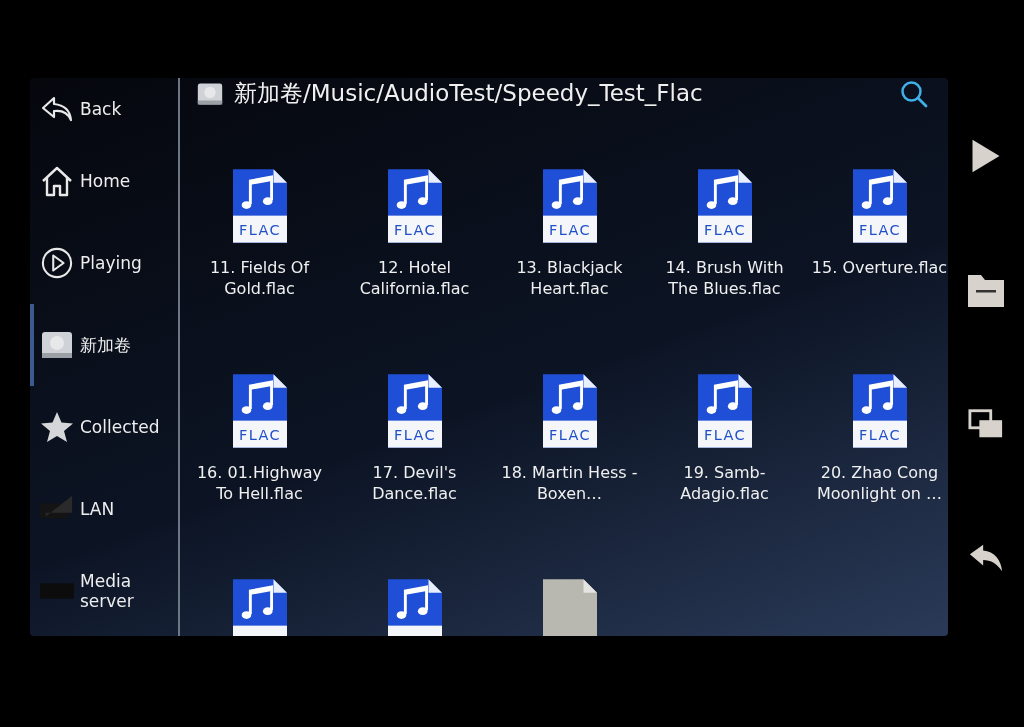 This screenshot has height=727, width=1024. Describe the element at coordinates (414, 483) in the screenshot. I see `file-name: 17. Devil's Dance.flac` at that location.